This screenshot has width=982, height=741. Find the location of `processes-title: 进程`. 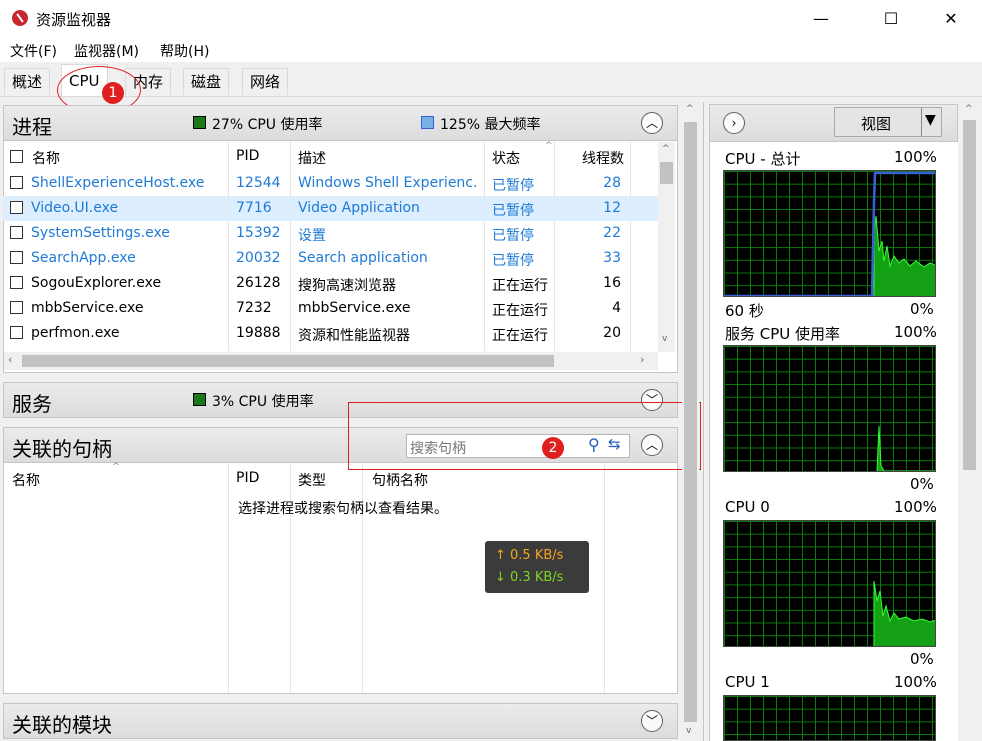

processes-title: 进程 is located at coordinates (32, 127).